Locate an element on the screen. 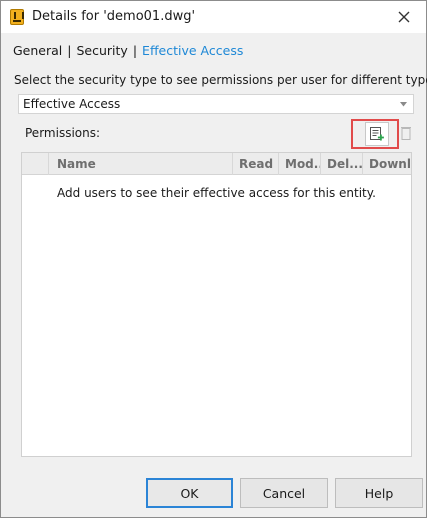 This screenshot has height=518, width=427. tab-general: General is located at coordinates (37, 50).